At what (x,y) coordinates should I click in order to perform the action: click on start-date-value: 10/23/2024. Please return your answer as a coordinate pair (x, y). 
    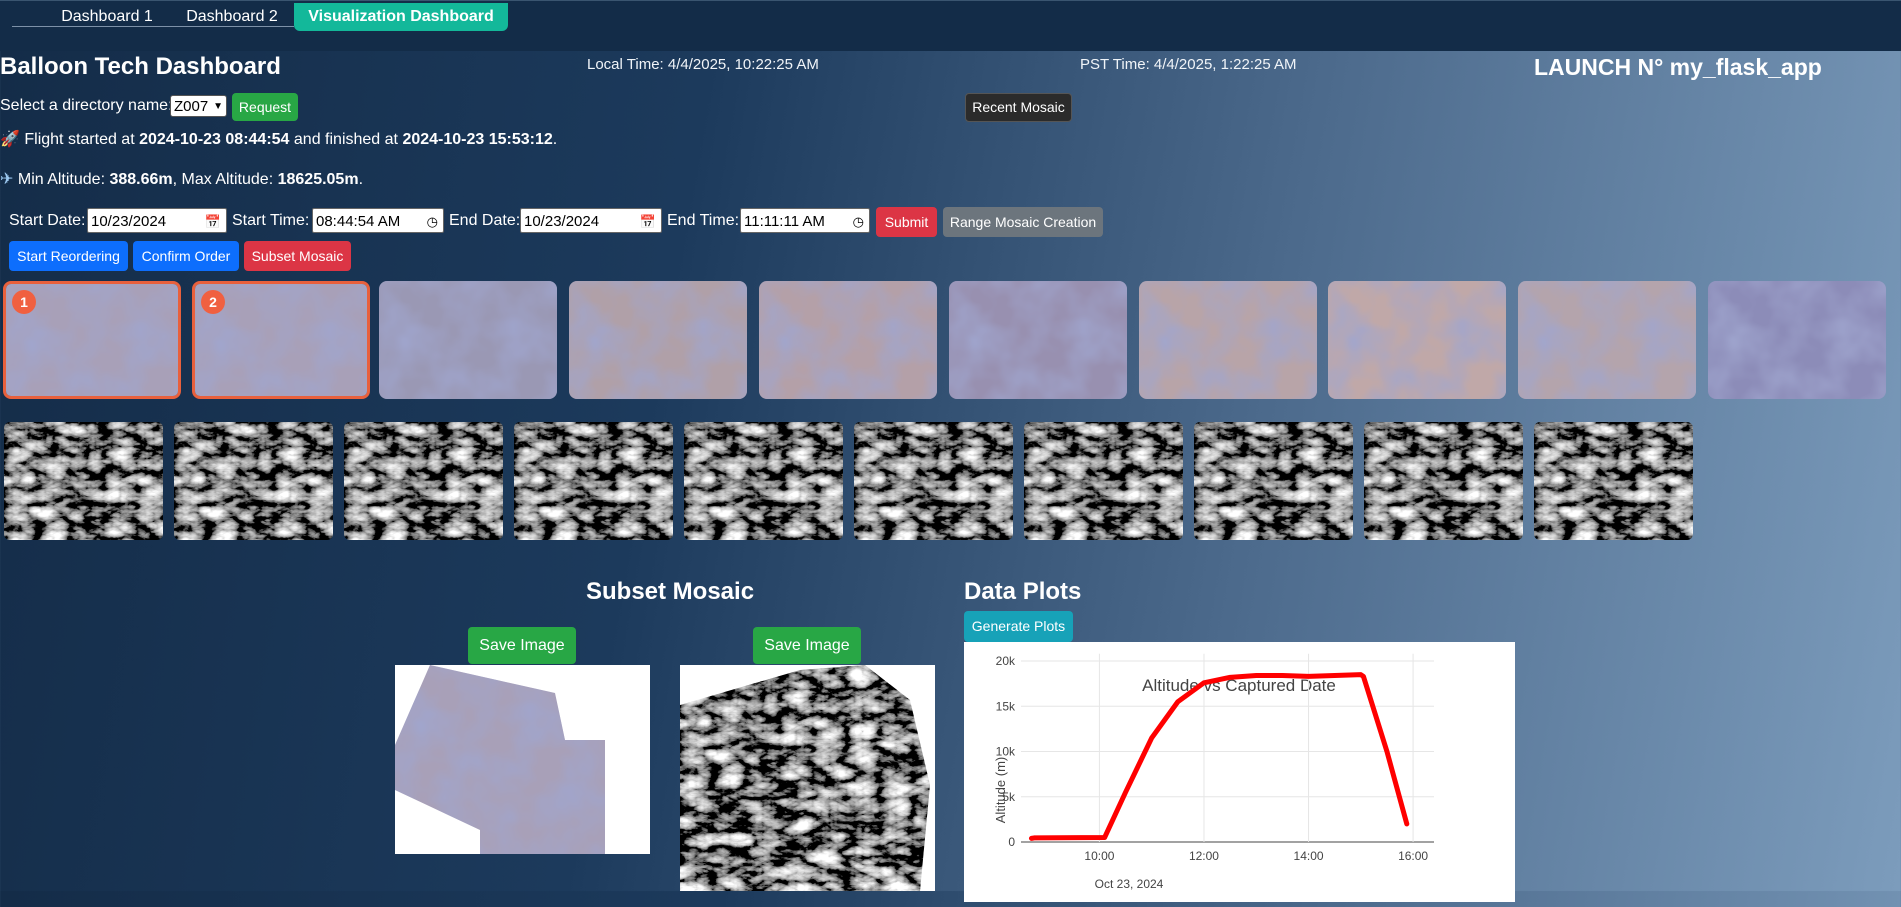
    Looking at the image, I should click on (129, 221).